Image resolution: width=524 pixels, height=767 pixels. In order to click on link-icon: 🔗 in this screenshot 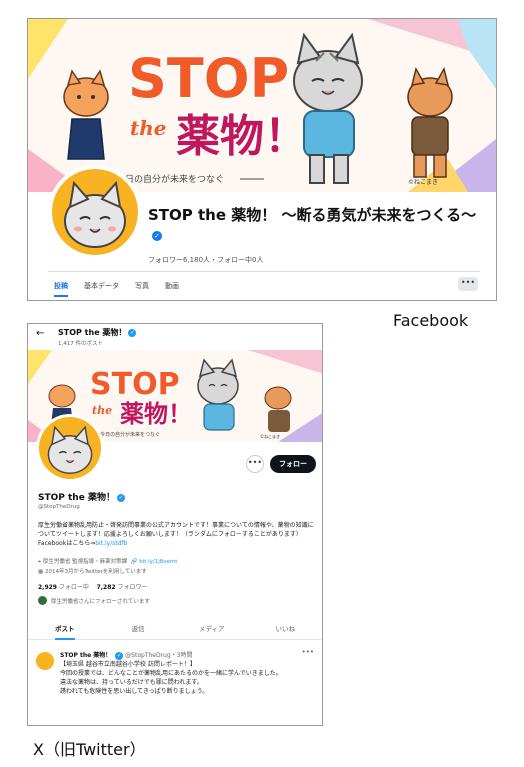, I will do `click(134, 562)`.